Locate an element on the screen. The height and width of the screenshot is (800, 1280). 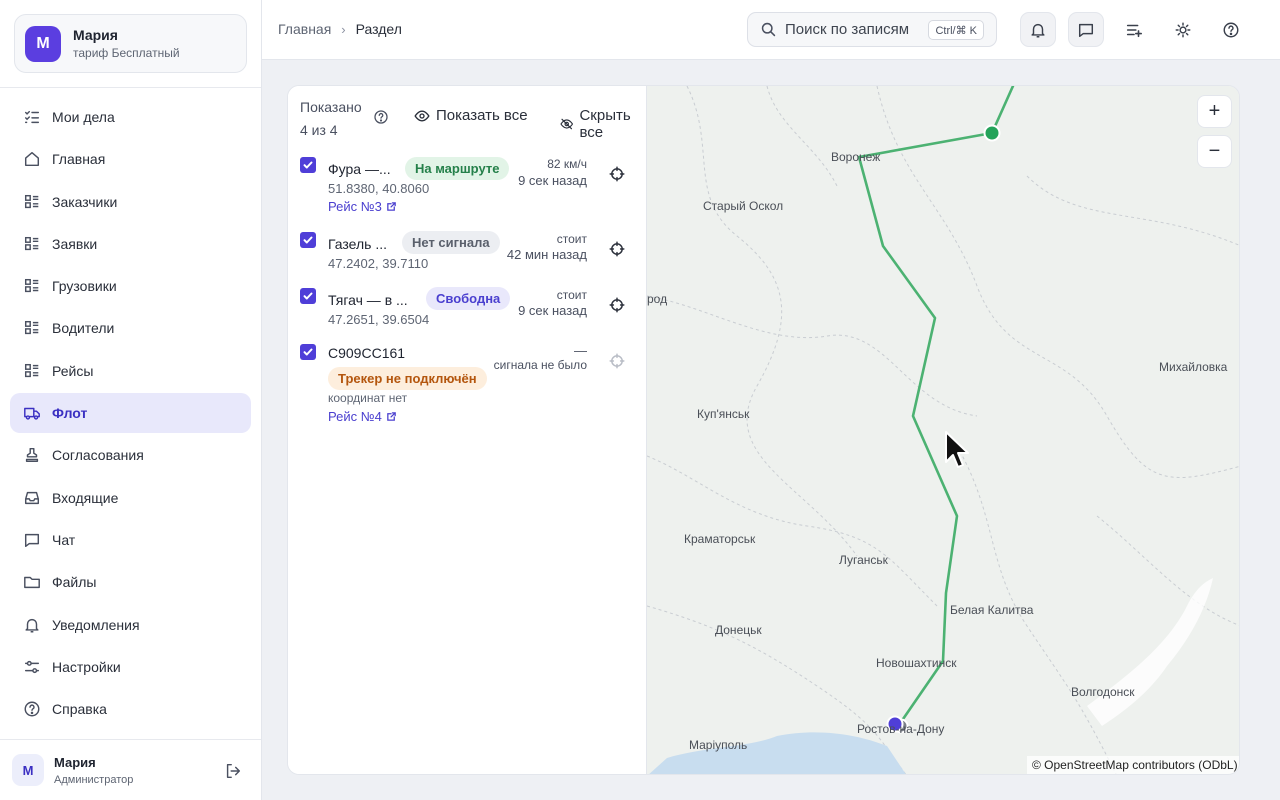
hide-all-button: Скрыть все is located at coordinates (603, 124).